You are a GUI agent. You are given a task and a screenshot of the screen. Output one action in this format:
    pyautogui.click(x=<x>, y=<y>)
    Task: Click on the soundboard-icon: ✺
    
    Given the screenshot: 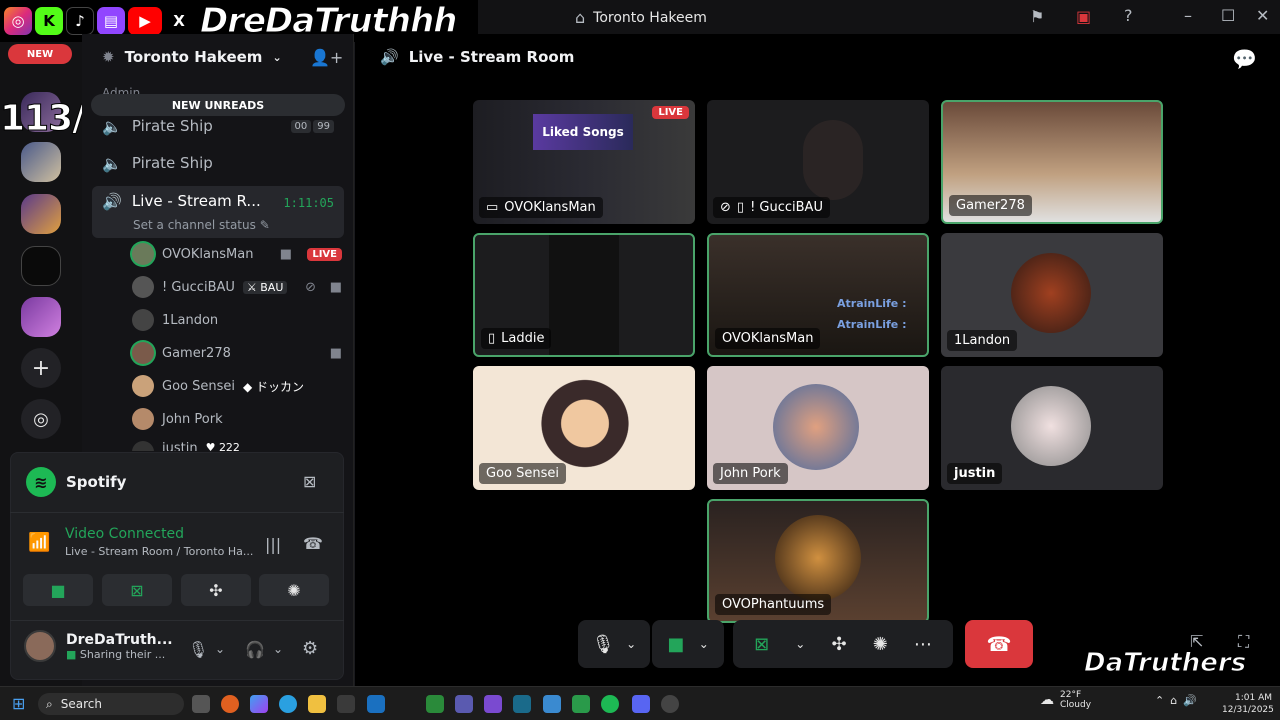 What is the action you would take?
    pyautogui.click(x=880, y=644)
    